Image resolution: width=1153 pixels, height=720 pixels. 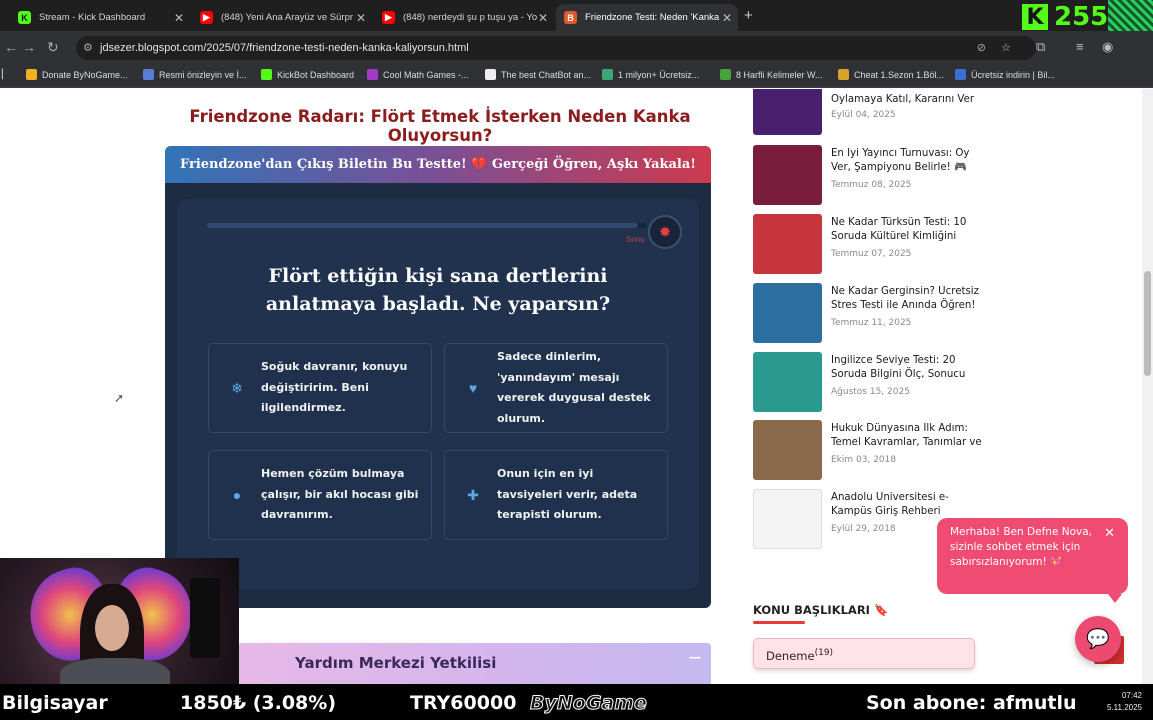 What do you see at coordinates (112, 628) in the screenshot?
I see `streamer-face` at bounding box center [112, 628].